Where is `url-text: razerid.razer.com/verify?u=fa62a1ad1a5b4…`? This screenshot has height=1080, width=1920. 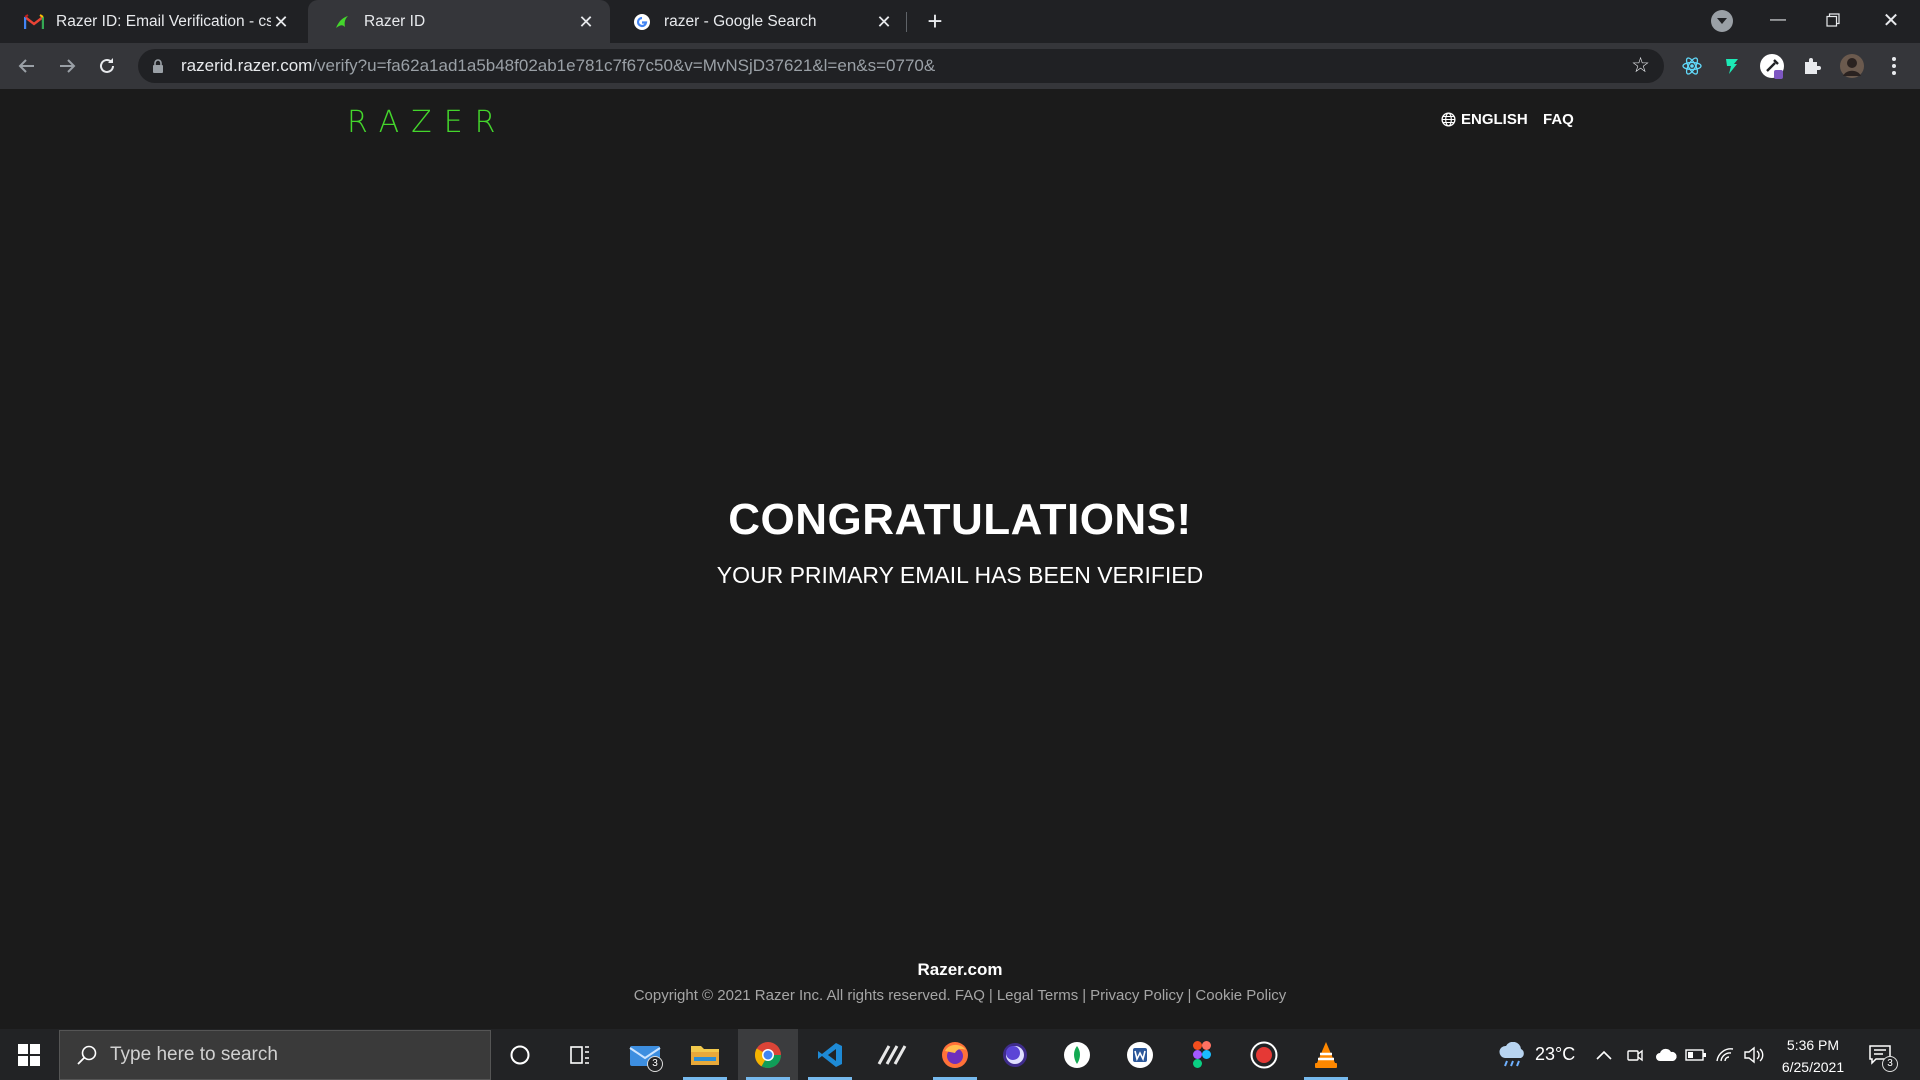 url-text: razerid.razer.com/verify?u=fa62a1ad1a5b4… is located at coordinates (558, 66).